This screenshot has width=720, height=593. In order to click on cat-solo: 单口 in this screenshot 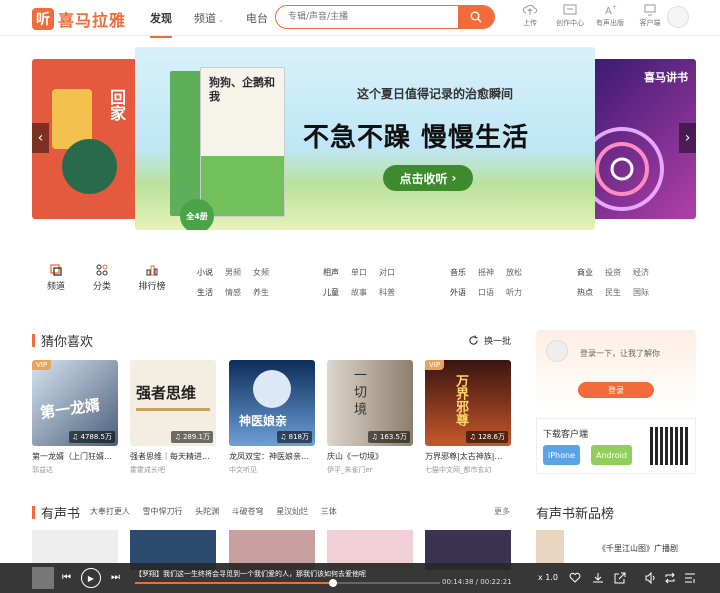, I will do `click(359, 272)`.